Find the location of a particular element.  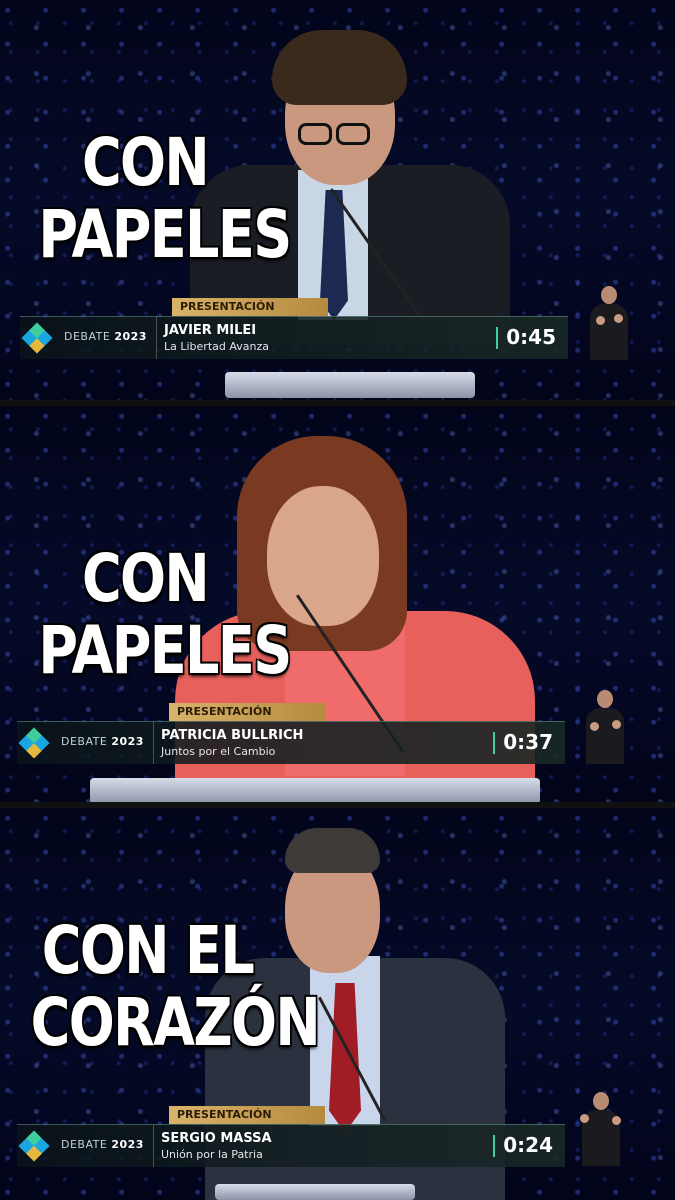

caption-line: CORAZÓN is located at coordinates (175, 1022).